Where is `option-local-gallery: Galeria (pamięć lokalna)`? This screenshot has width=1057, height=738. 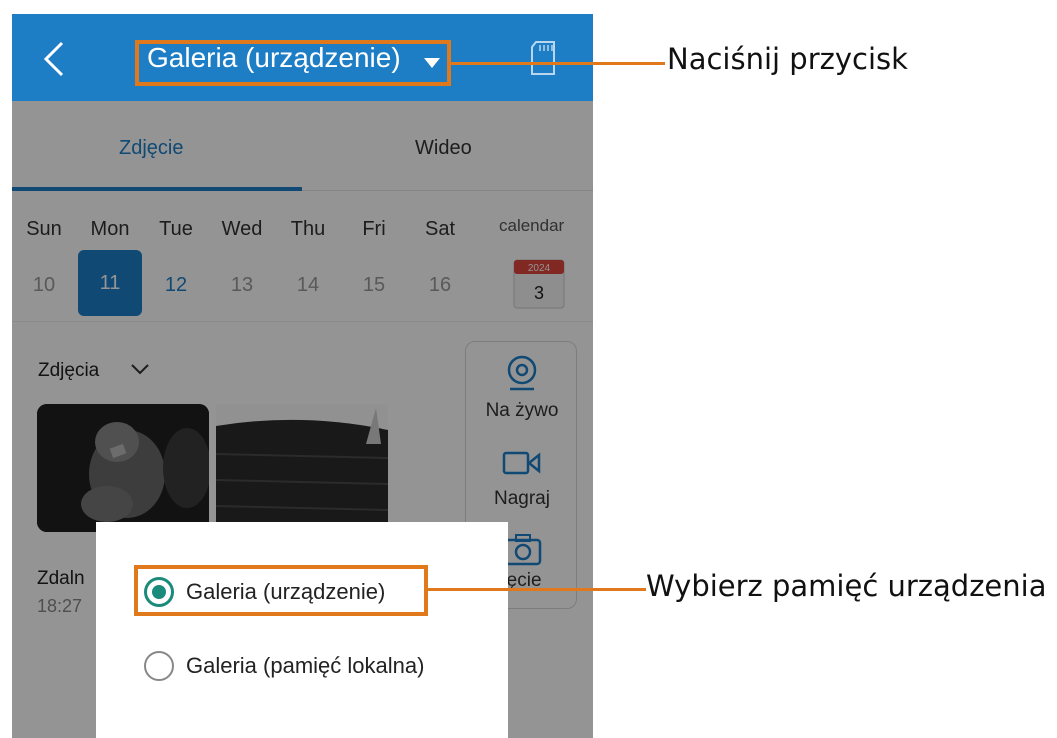 option-local-gallery: Galeria (pamięć lokalna) is located at coordinates (284, 666).